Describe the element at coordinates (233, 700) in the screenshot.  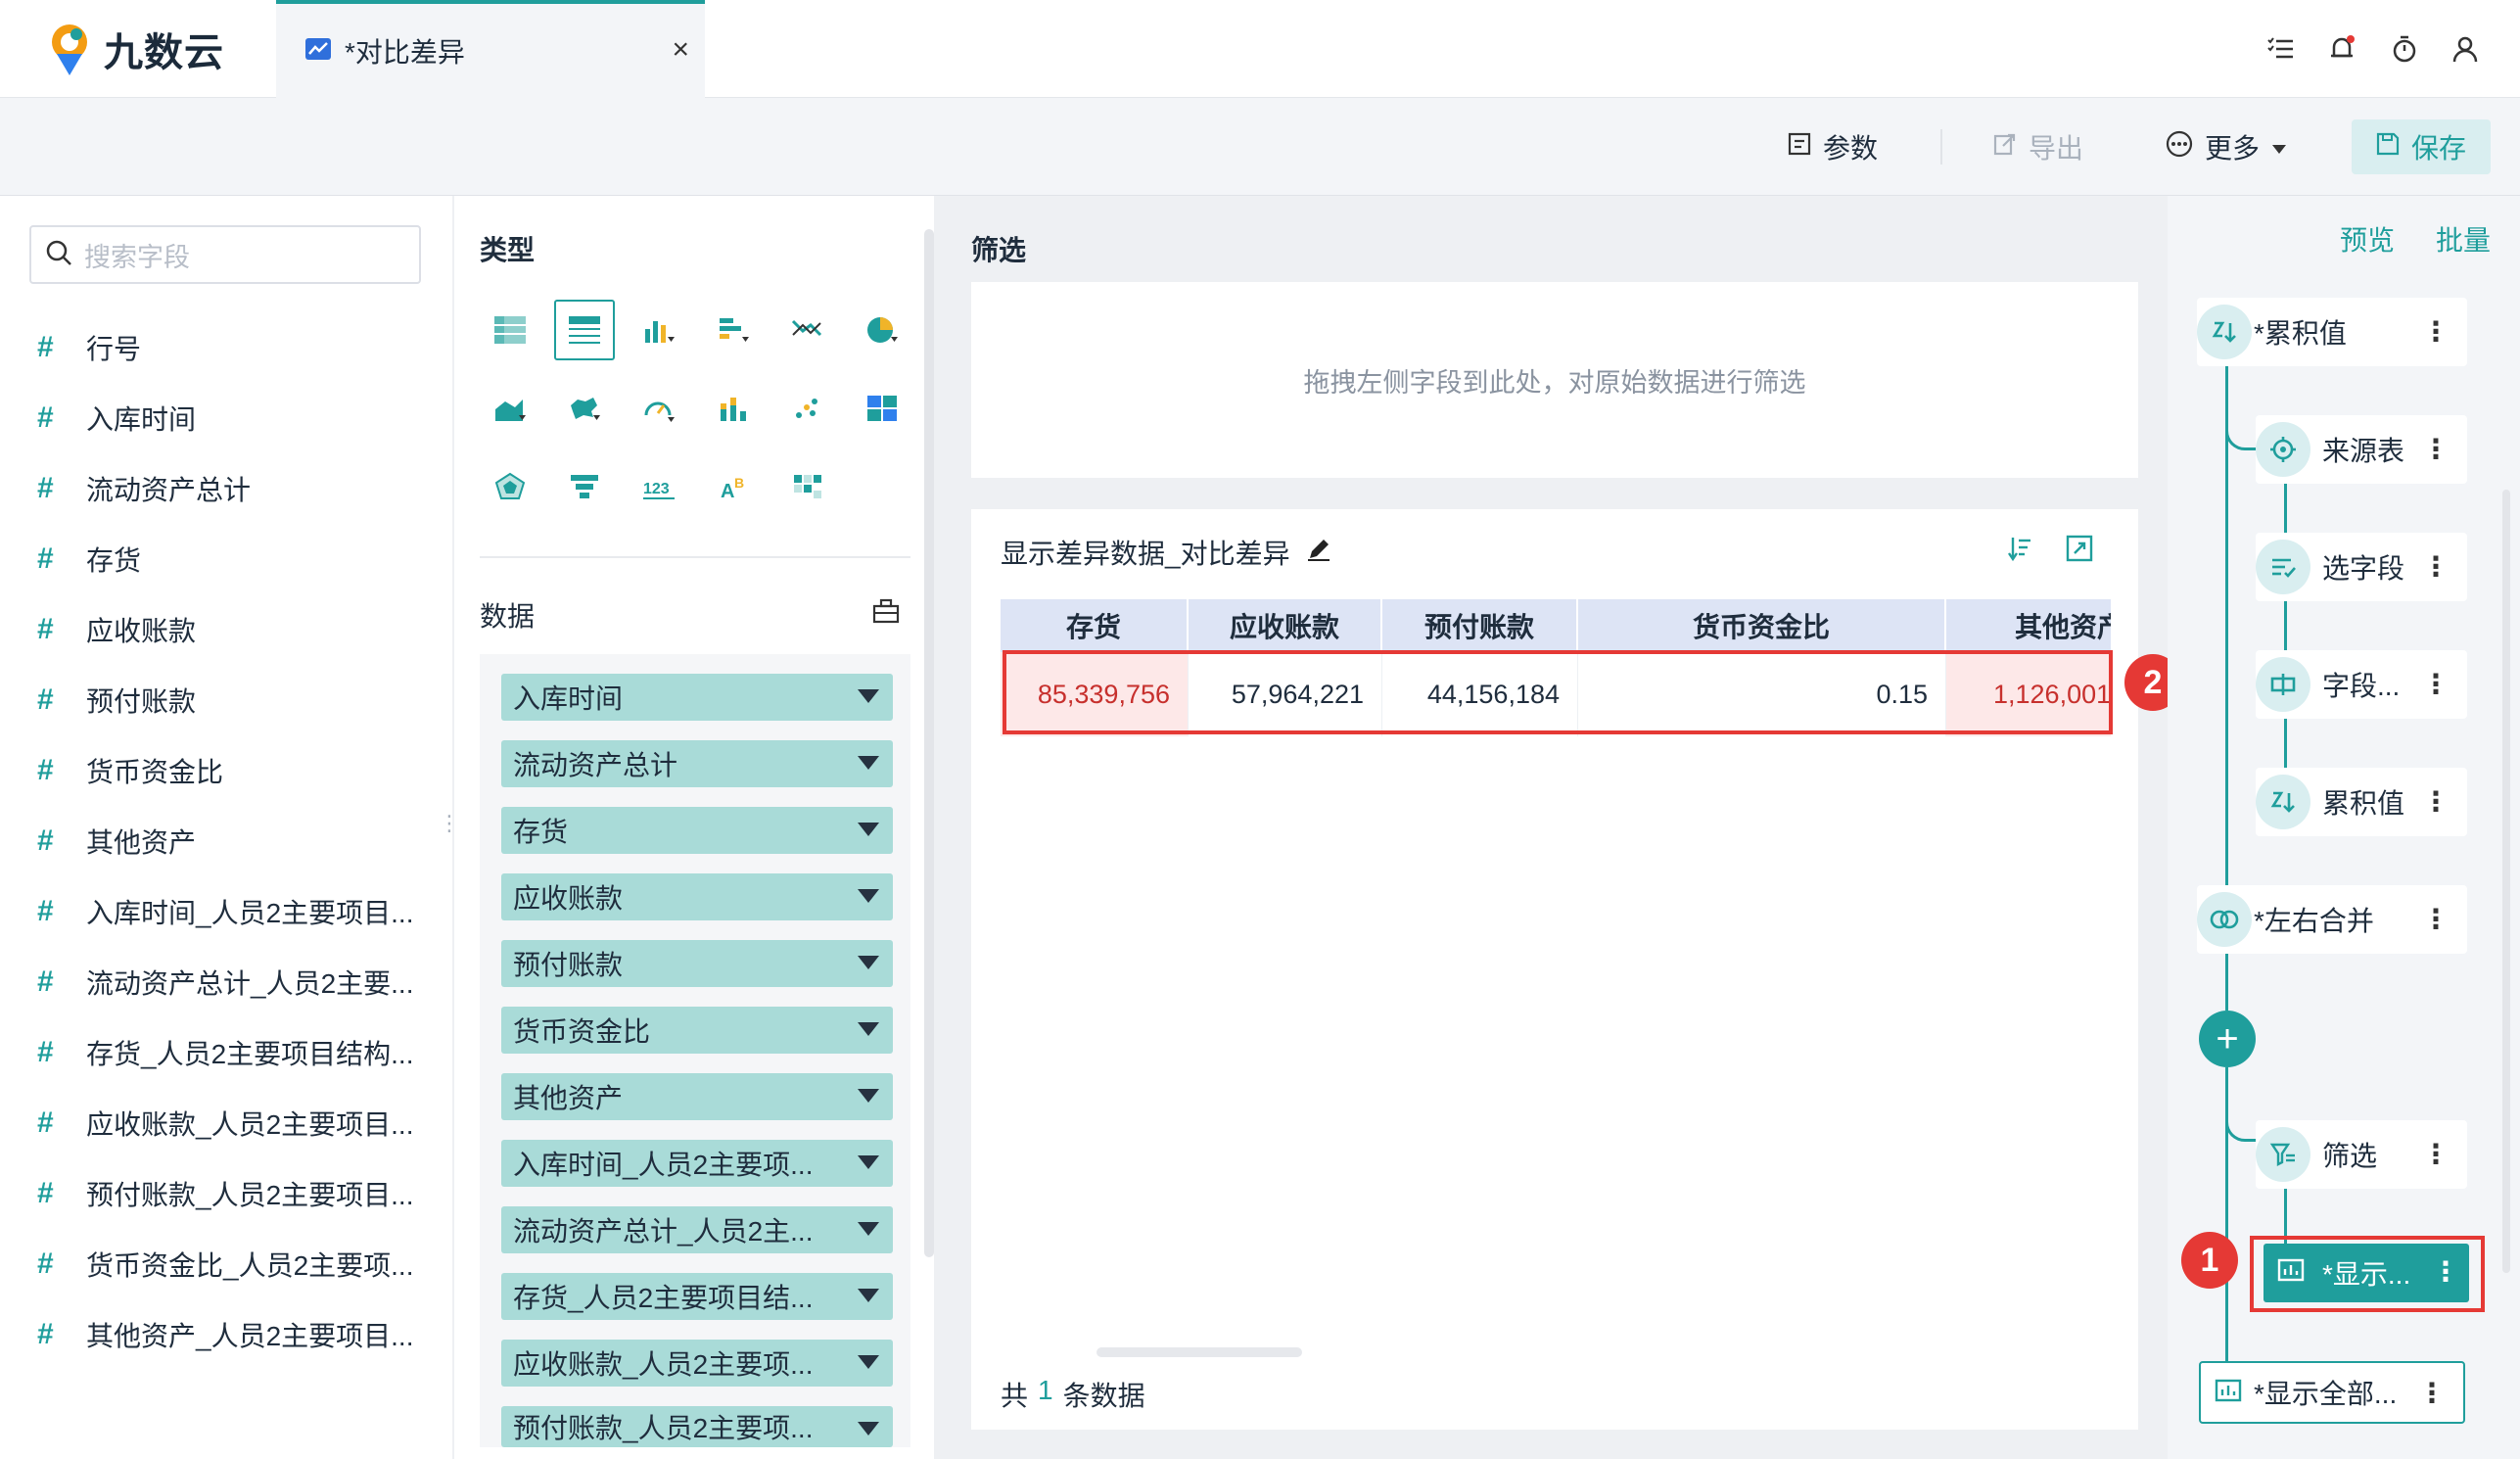
I see `field-item: # 预付账款` at that location.